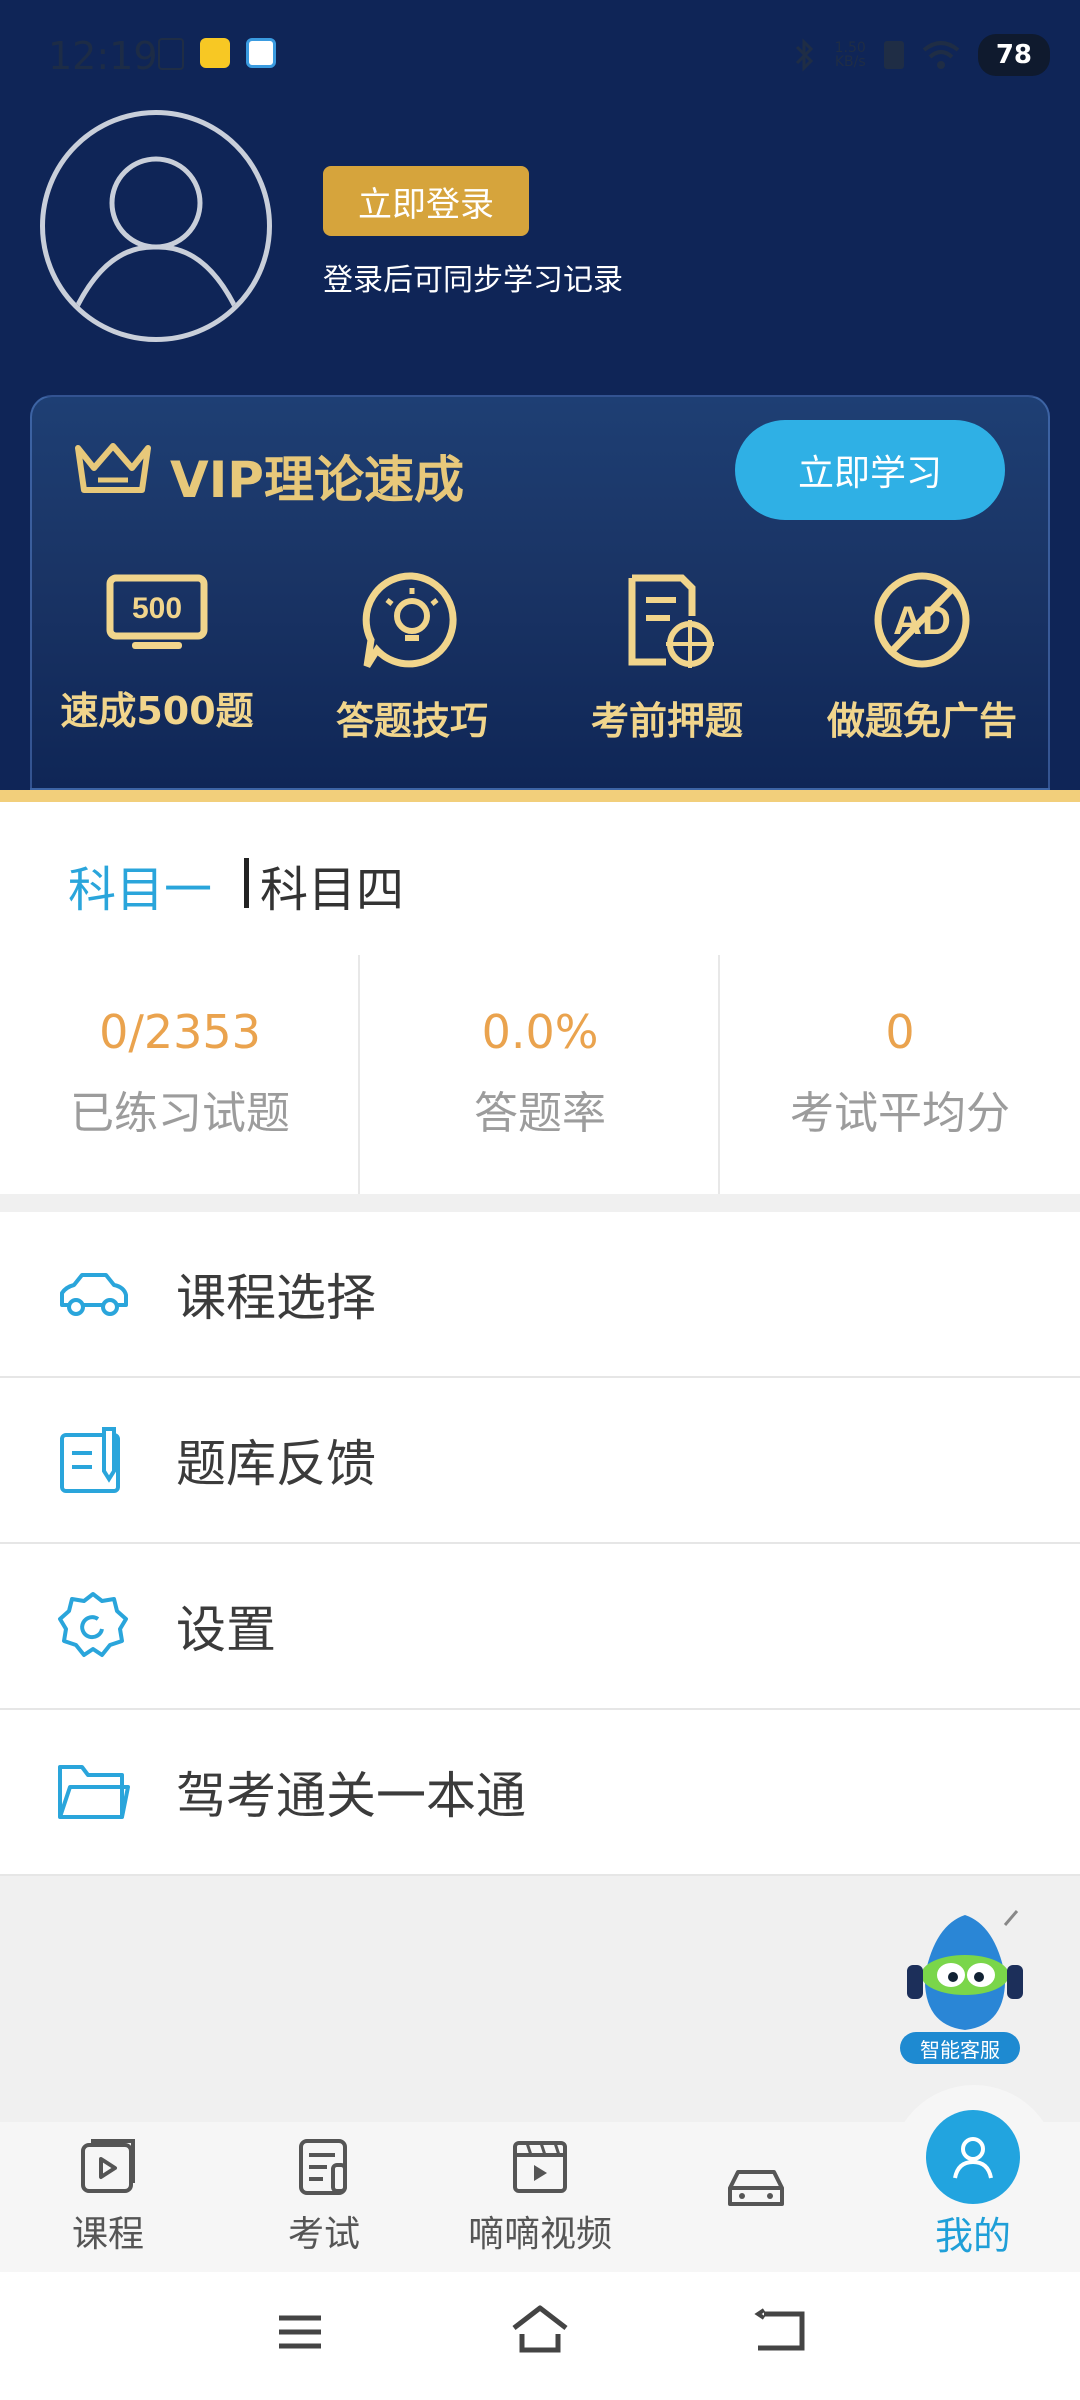  I want to click on feature-fast-500: 500 速成500题, so click(157, 652).